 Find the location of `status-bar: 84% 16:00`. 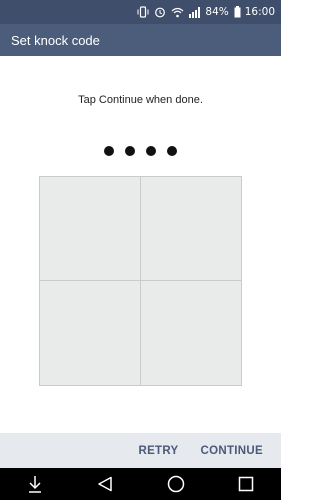

status-bar: 84% 16:00 is located at coordinates (140, 12).